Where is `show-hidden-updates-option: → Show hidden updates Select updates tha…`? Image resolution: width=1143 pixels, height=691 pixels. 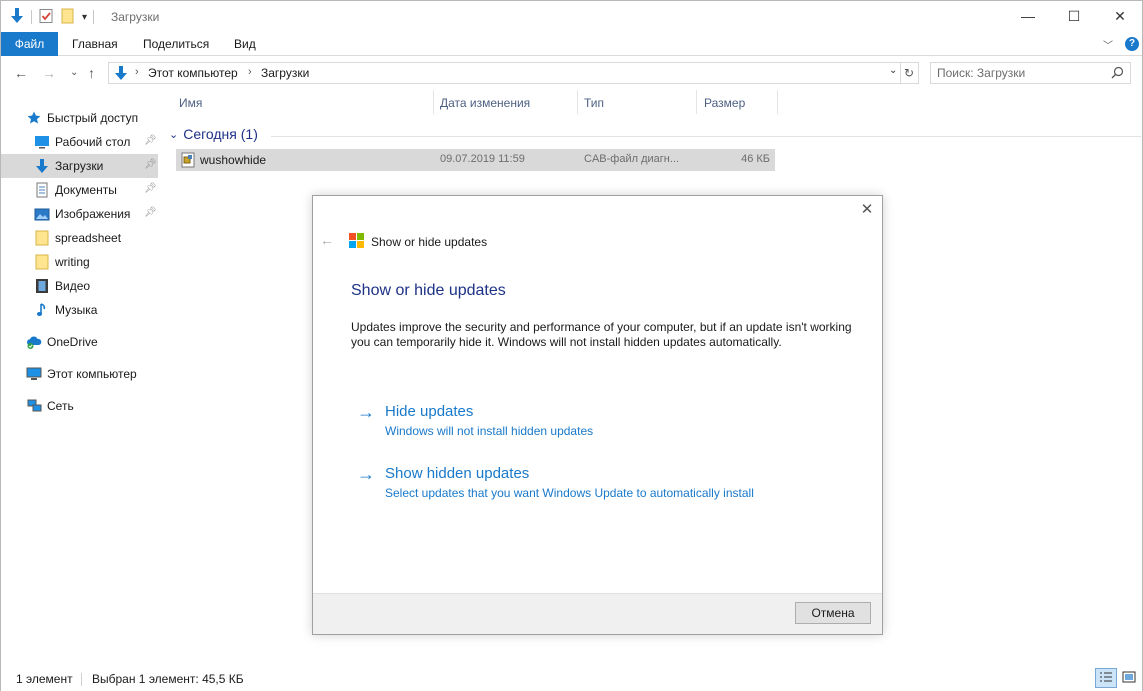 show-hidden-updates-option: → Show hidden updates Select updates tha… is located at coordinates (595, 484).